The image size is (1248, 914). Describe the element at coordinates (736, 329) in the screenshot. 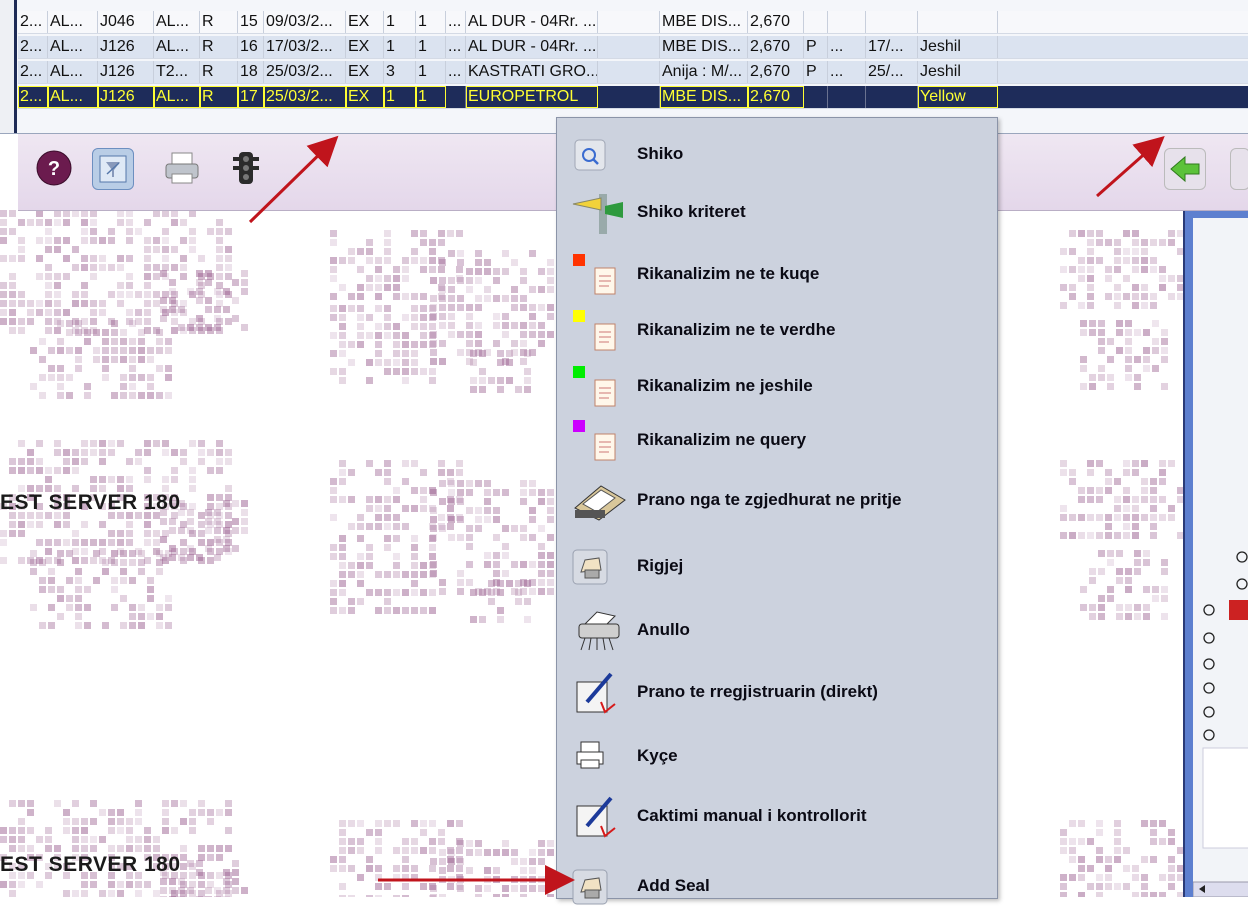

I see `menu-item-label: Rikanalizim ne te verdhe` at that location.